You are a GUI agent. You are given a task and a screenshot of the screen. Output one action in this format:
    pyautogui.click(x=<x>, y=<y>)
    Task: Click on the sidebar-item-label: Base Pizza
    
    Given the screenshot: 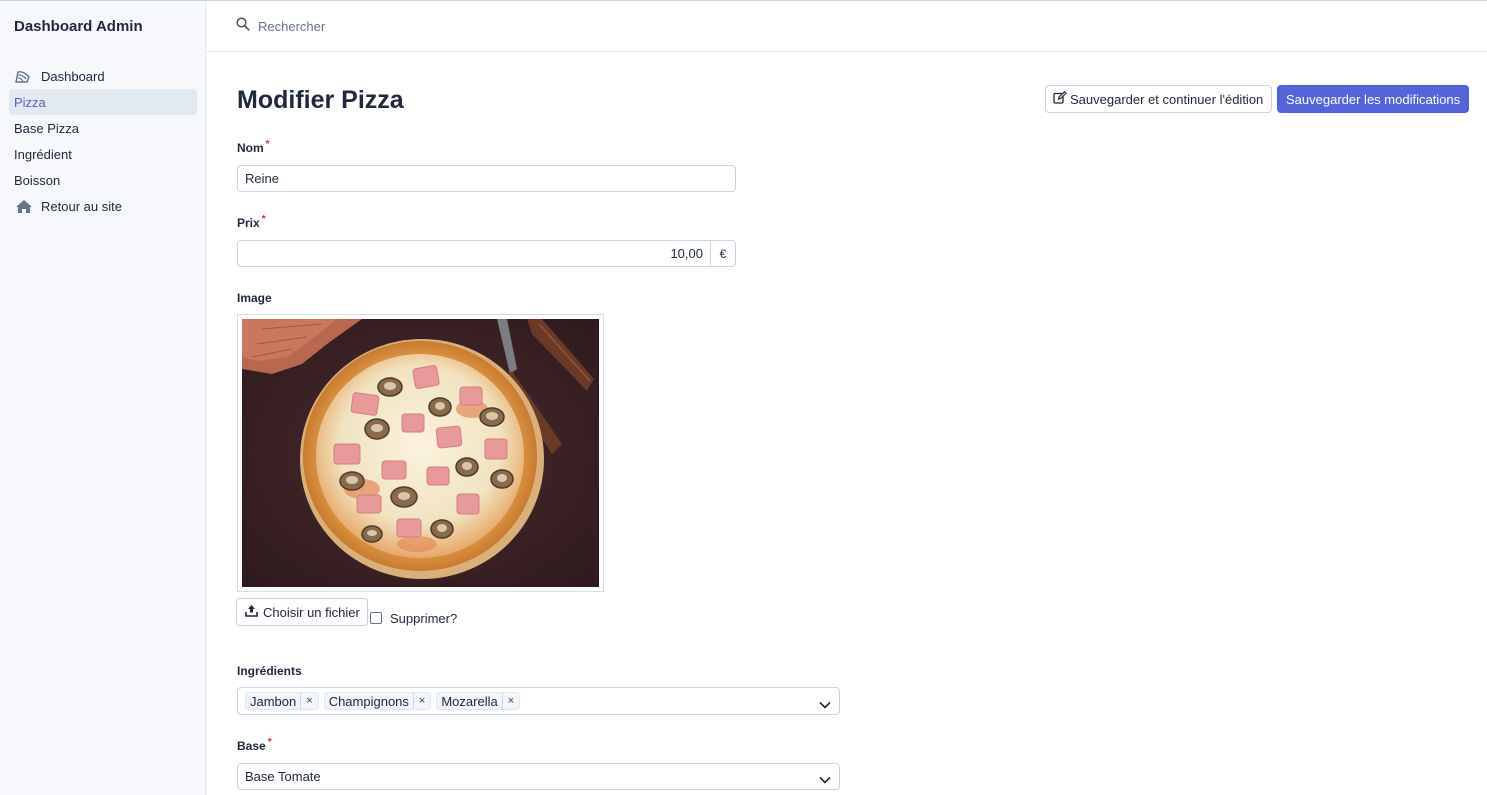 What is the action you would take?
    pyautogui.click(x=47, y=128)
    